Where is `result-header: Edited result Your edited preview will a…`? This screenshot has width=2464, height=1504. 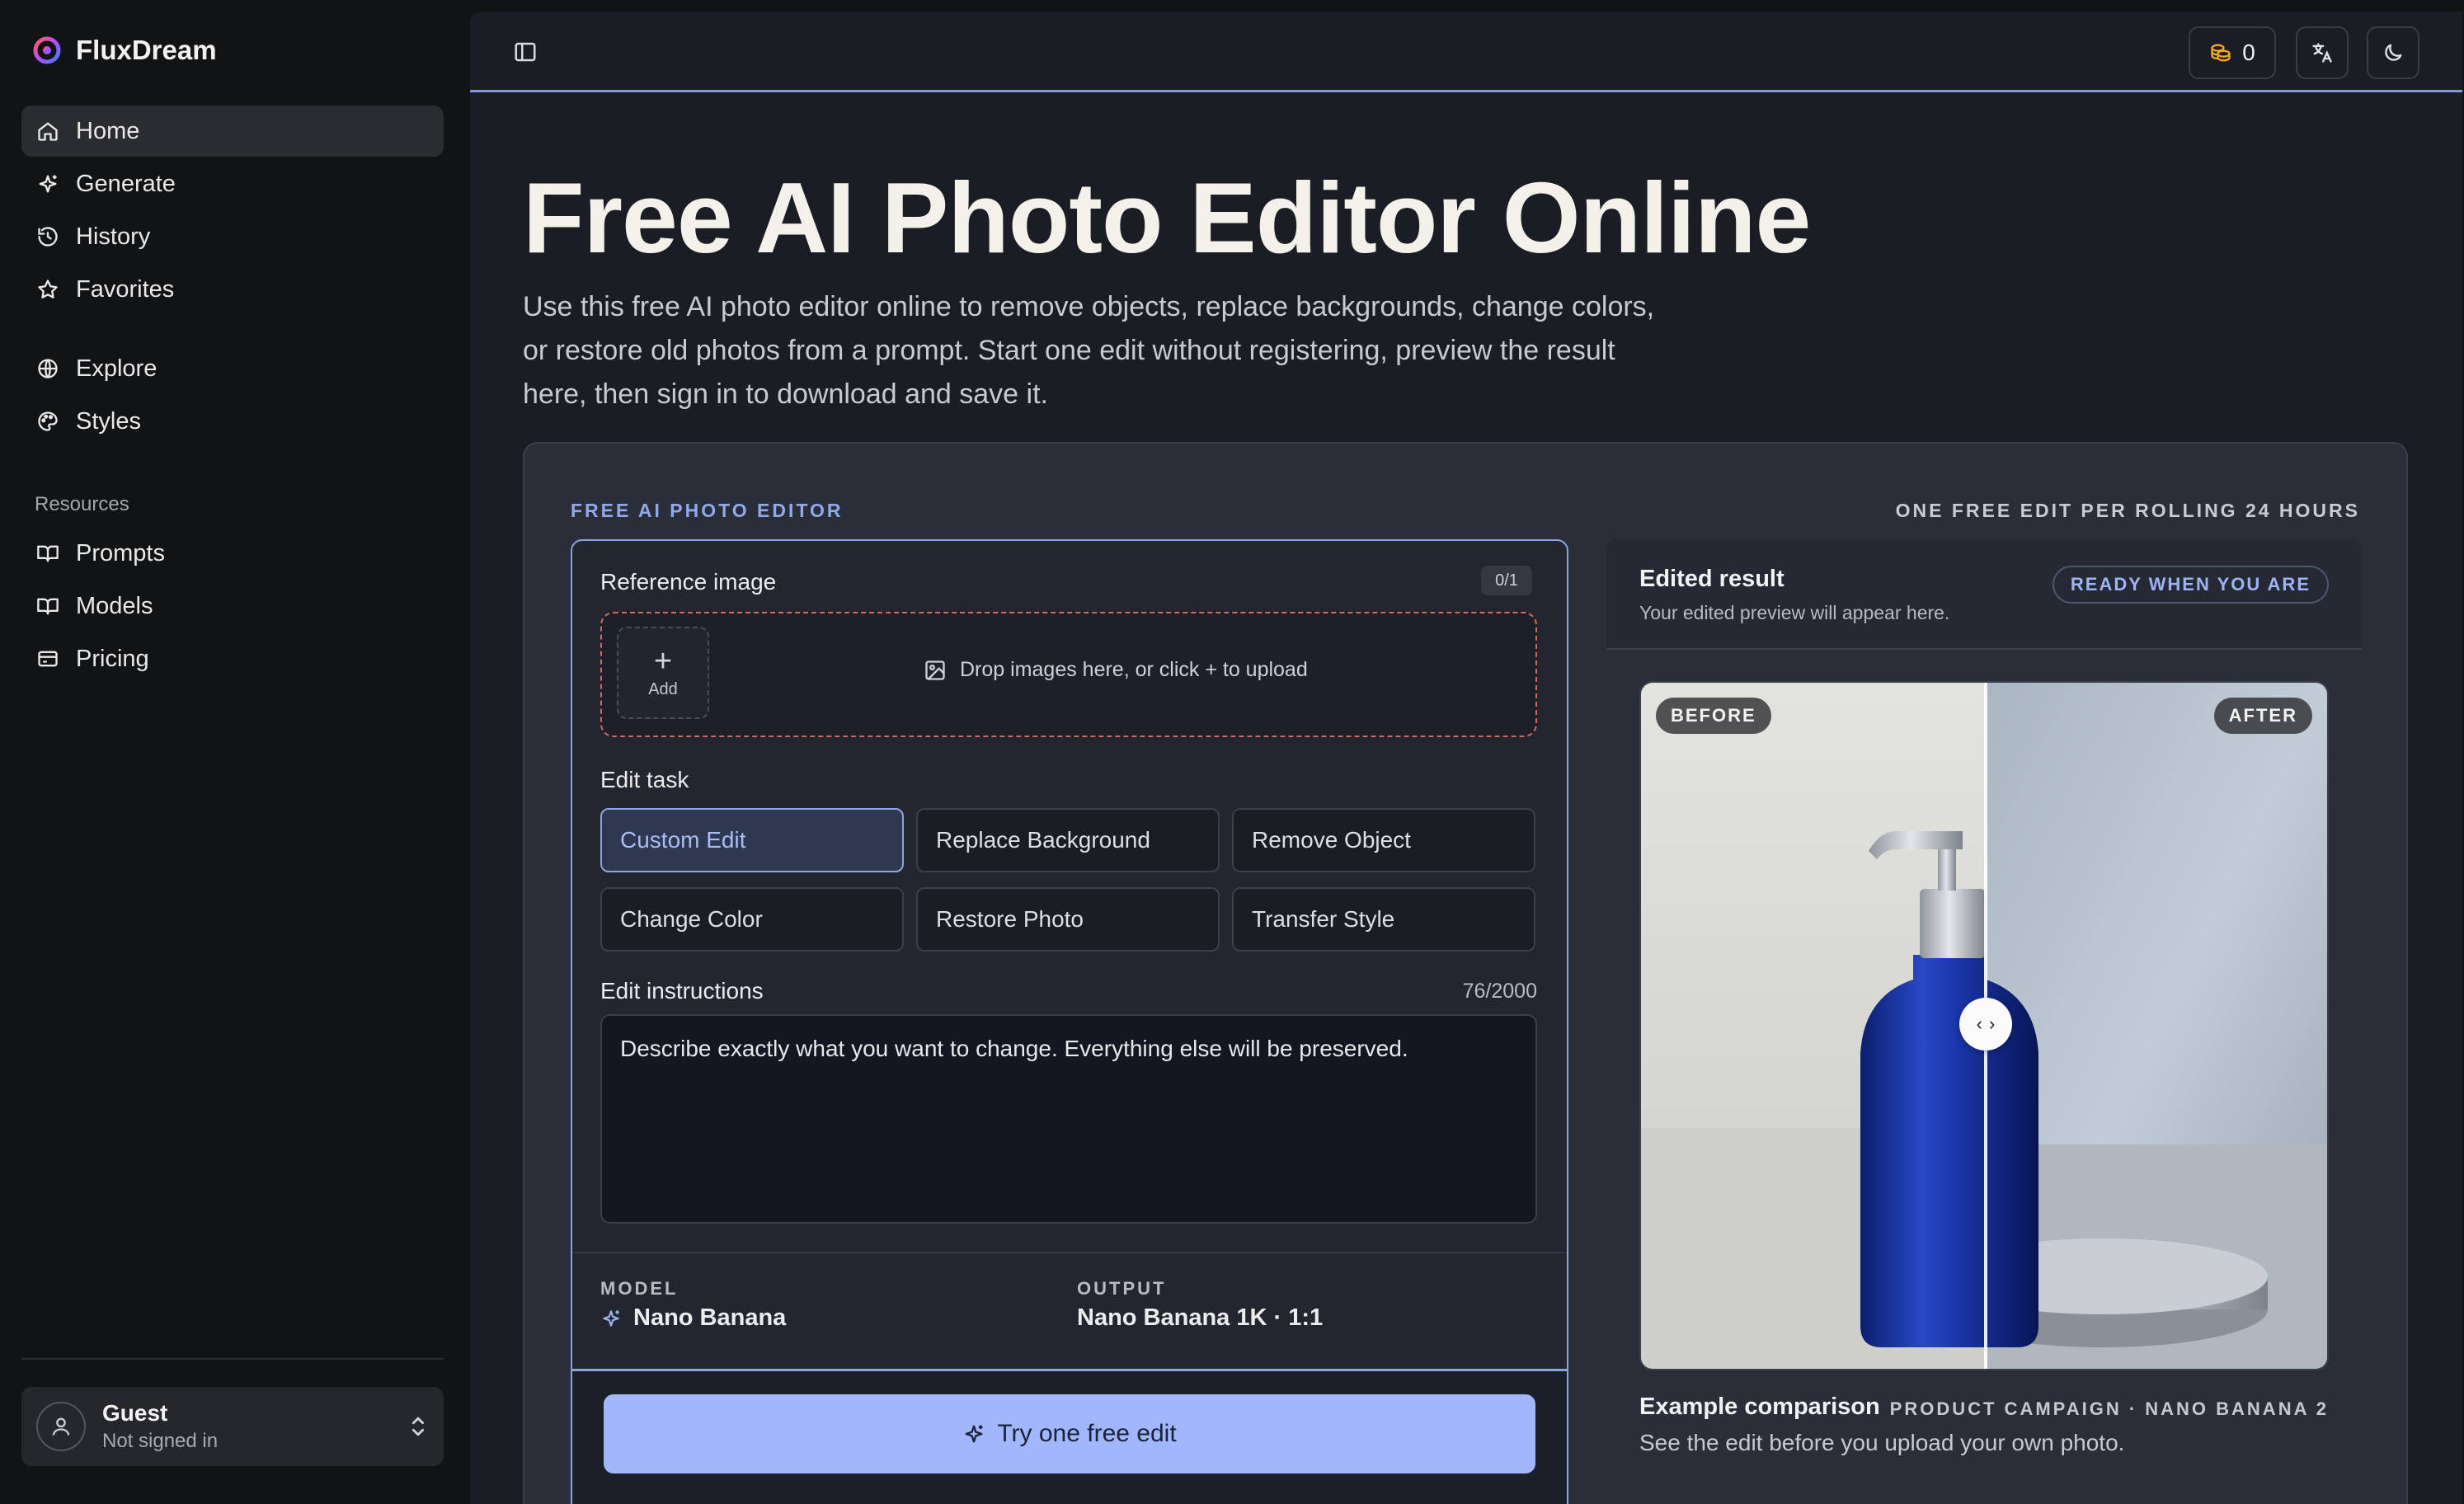 result-header: Edited result Your edited preview will a… is located at coordinates (1984, 594).